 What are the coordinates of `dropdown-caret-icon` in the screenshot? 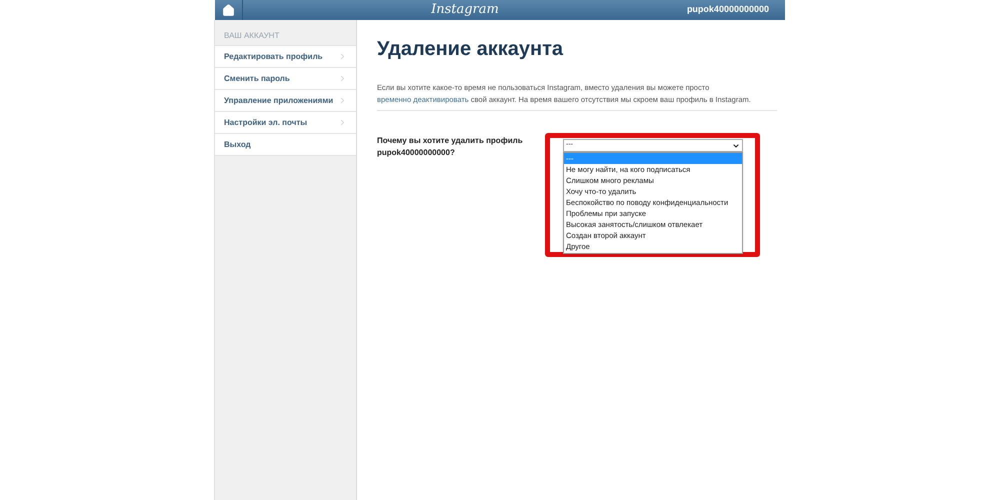 It's located at (736, 146).